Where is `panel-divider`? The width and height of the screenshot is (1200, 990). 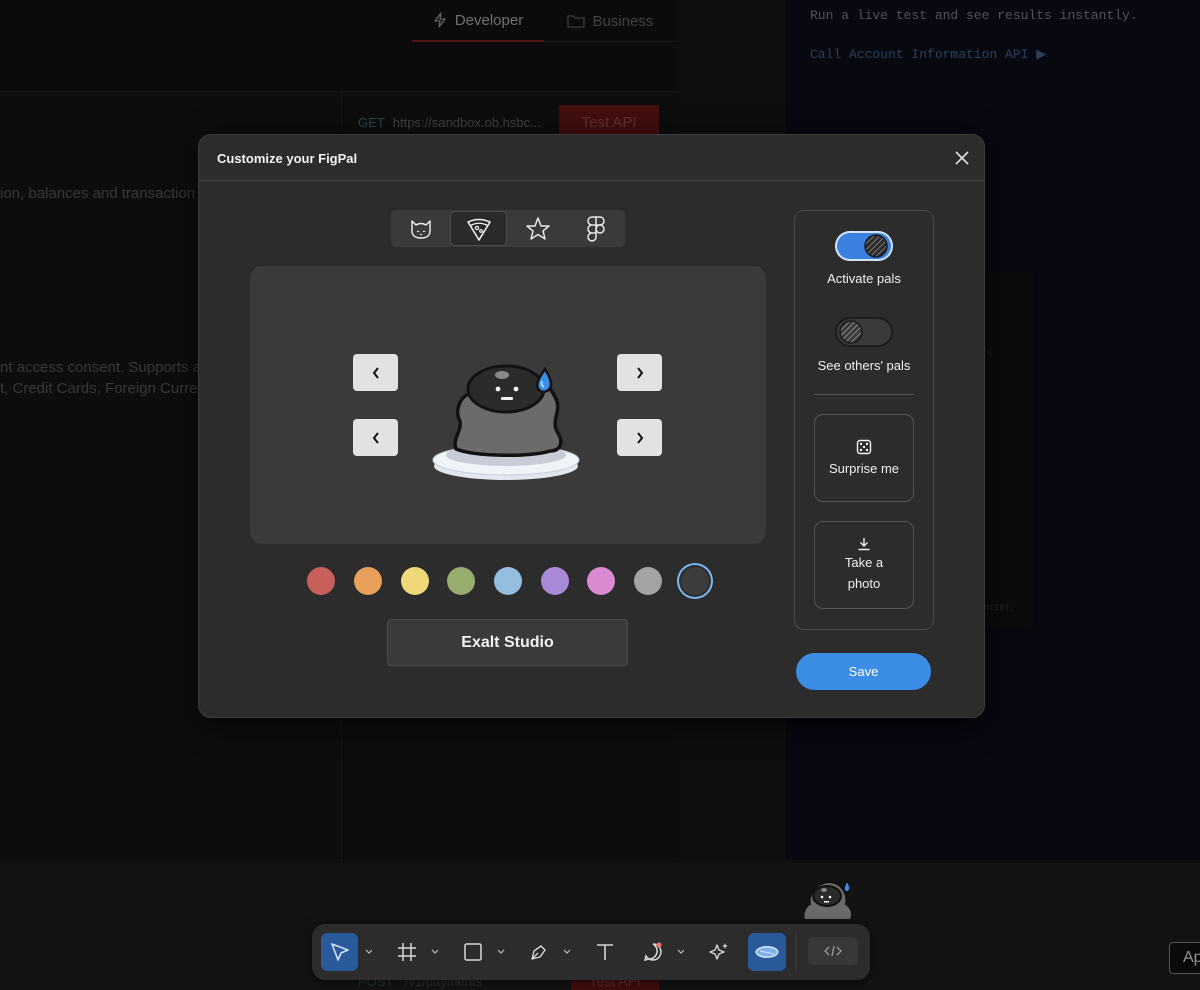
panel-divider is located at coordinates (864, 394).